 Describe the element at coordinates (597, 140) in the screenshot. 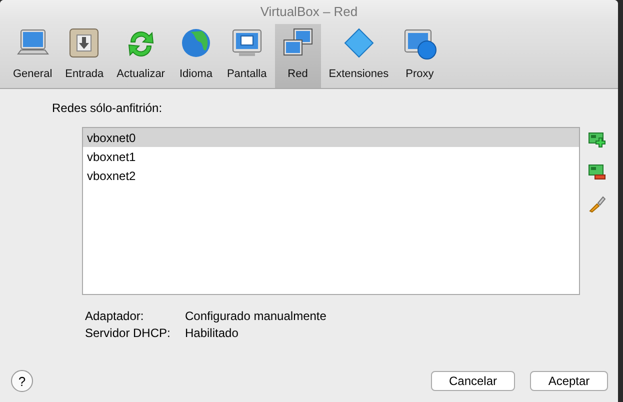

I see `add-network-icon` at that location.